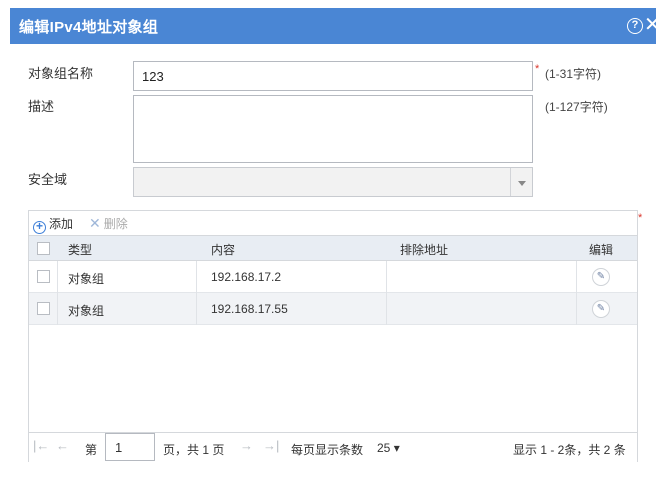  I want to click on plus-circle-icon: +, so click(39, 227).